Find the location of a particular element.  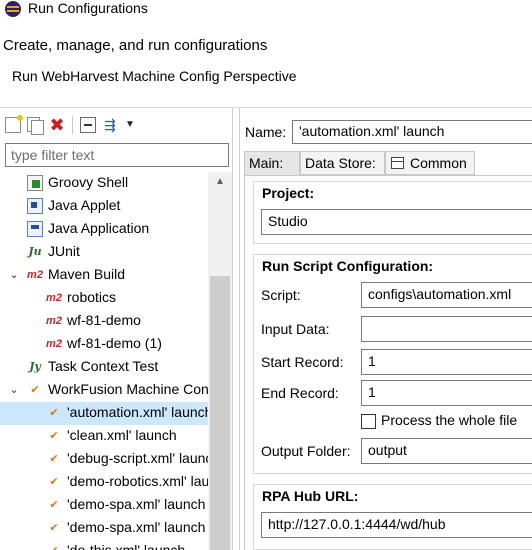

project-field: Studio is located at coordinates (396, 222).